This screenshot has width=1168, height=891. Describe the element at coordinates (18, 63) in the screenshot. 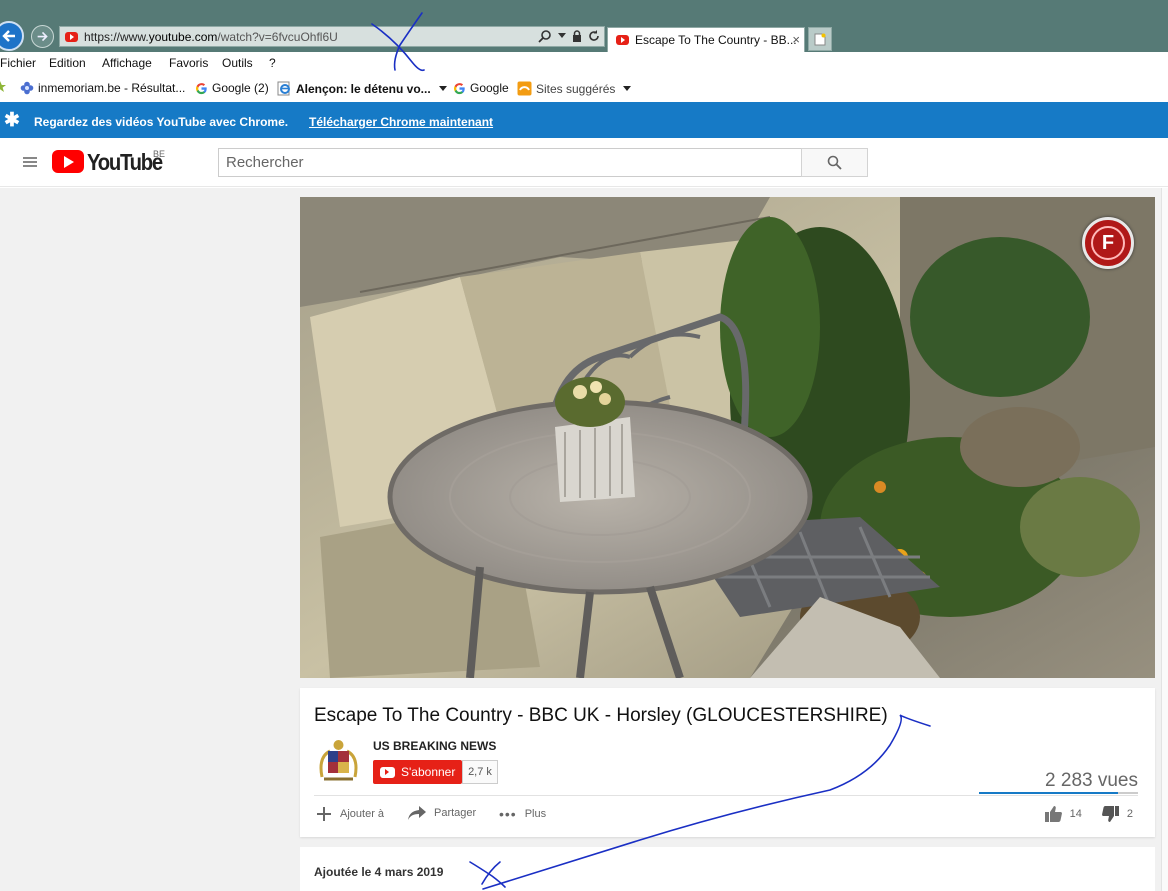

I see `menu-file: Fichier` at that location.